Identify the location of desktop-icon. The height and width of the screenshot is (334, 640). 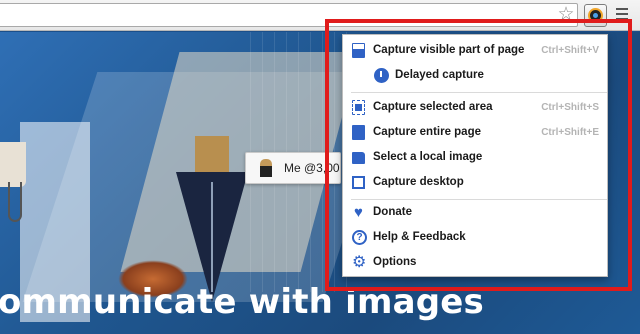
(358, 182).